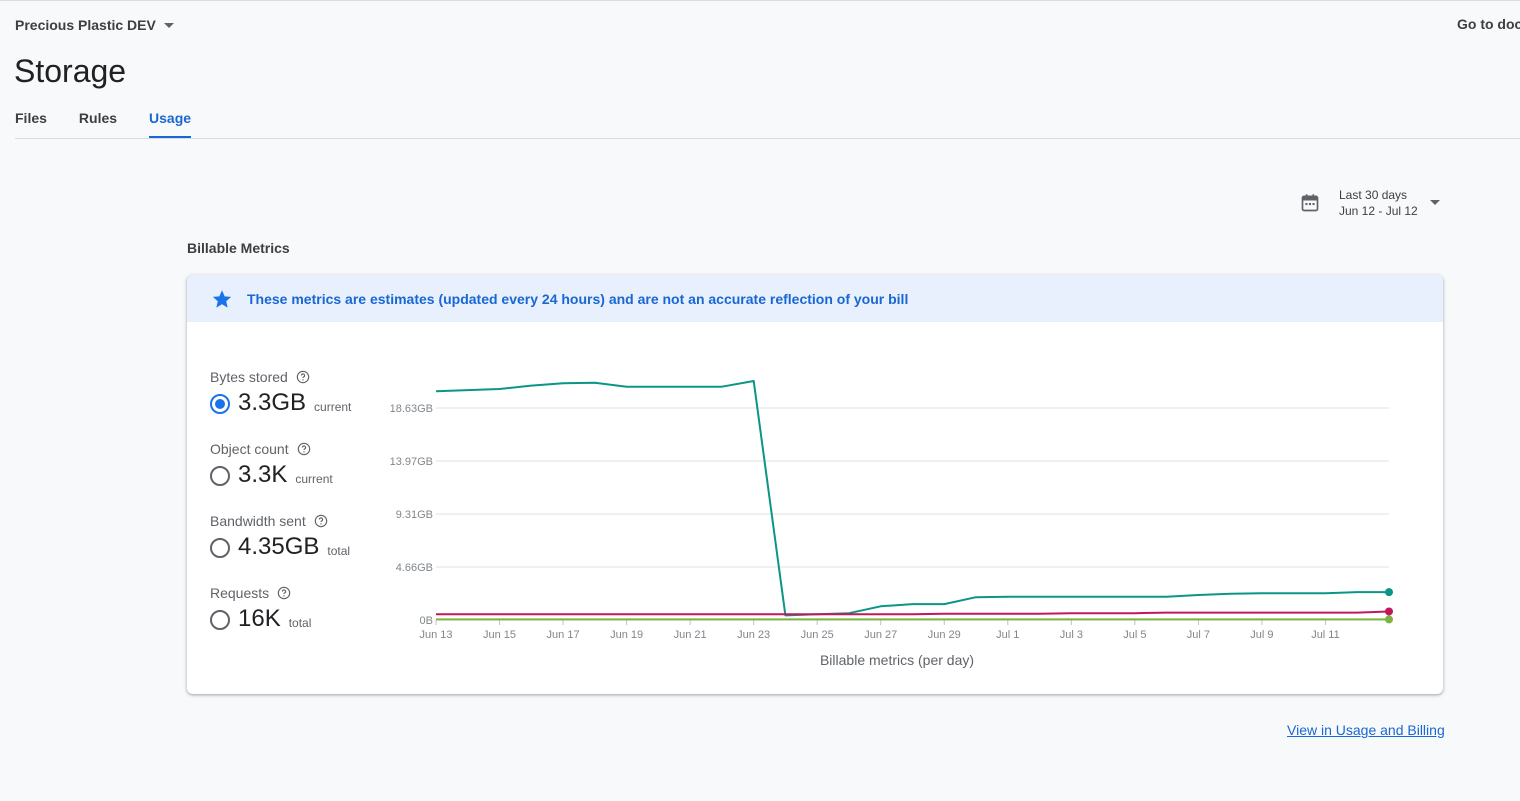  Describe the element at coordinates (1261, 635) in the screenshot. I see `x-tick-label: Jul 9` at that location.